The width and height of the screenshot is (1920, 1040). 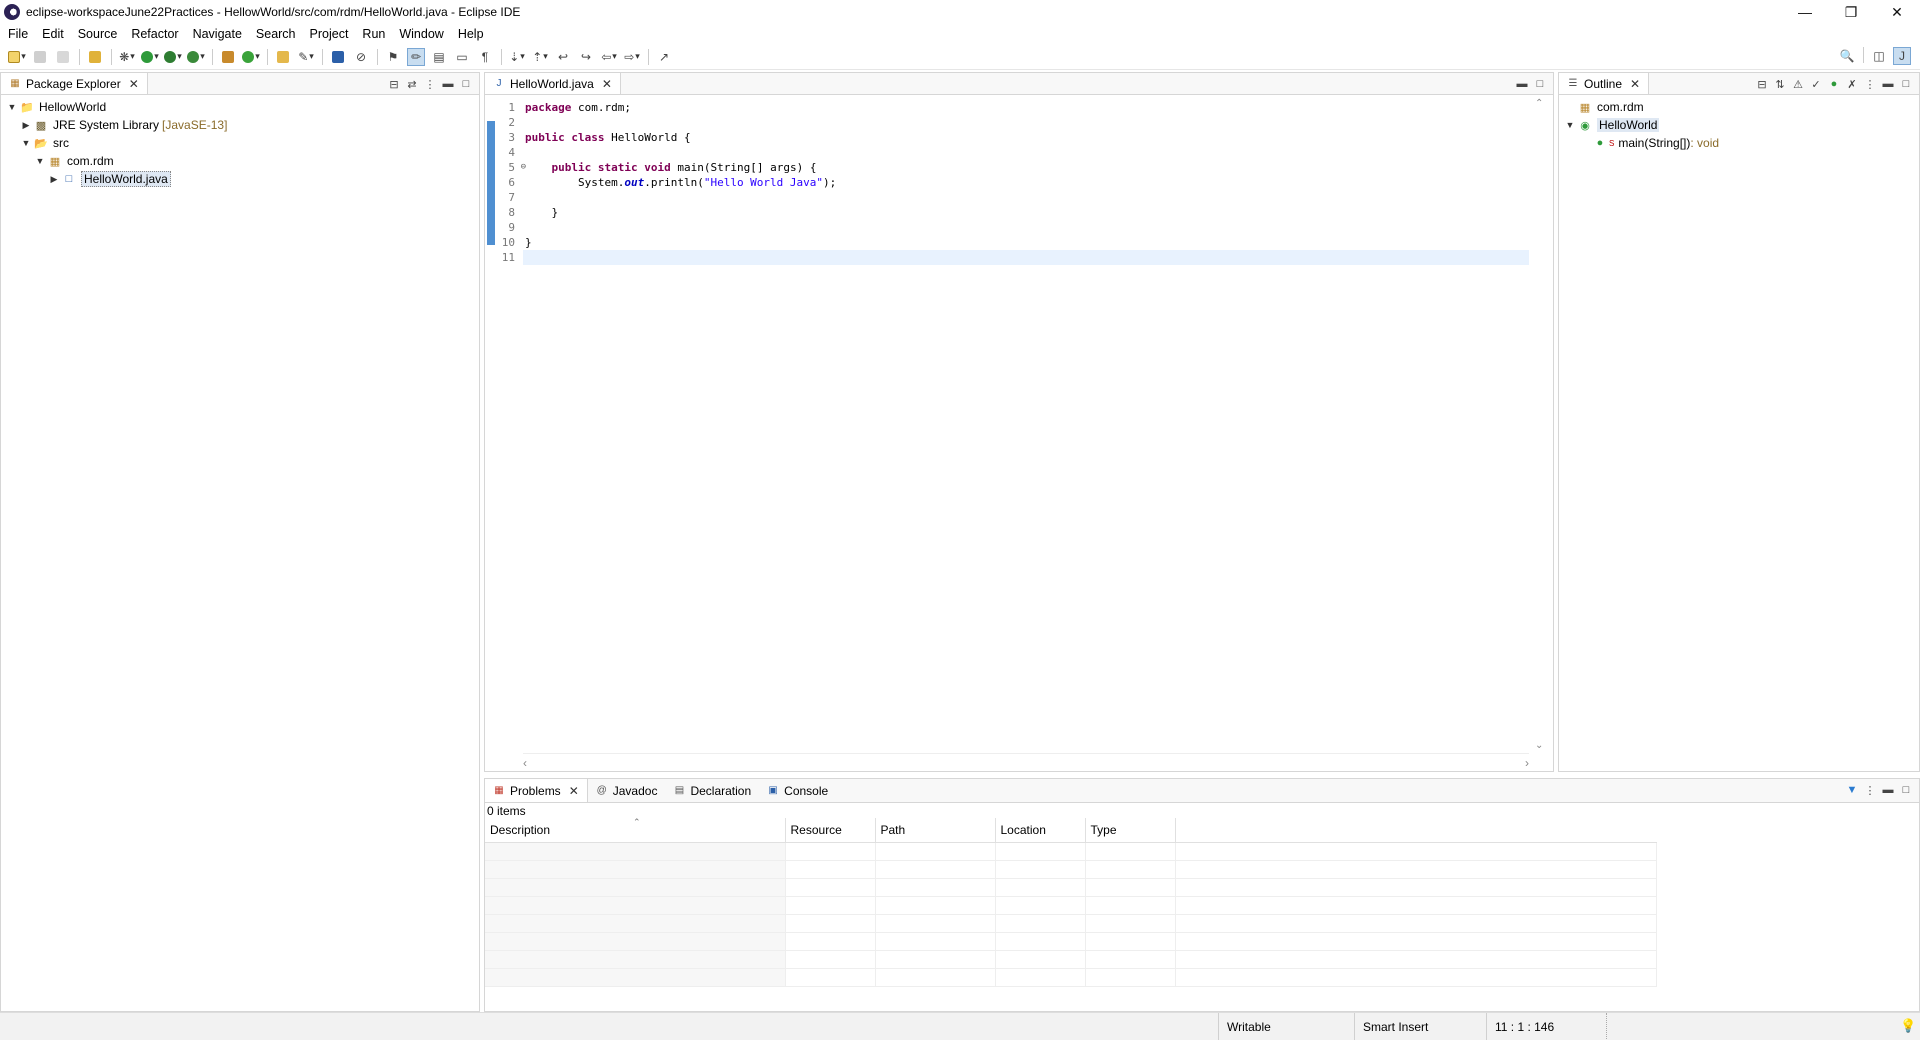 What do you see at coordinates (609, 57) in the screenshot?
I see `back-icon: ⇦` at bounding box center [609, 57].